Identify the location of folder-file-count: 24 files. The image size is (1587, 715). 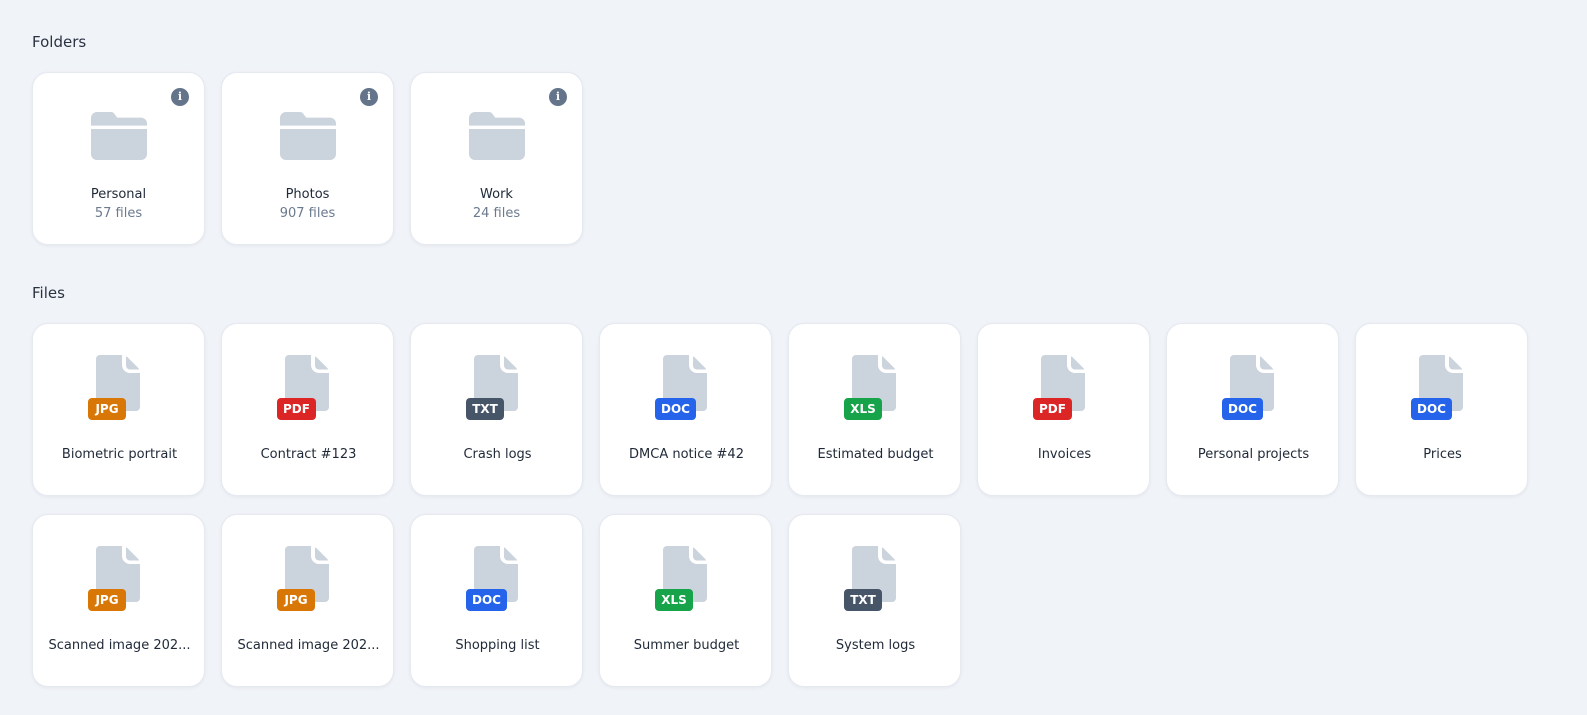
(496, 213).